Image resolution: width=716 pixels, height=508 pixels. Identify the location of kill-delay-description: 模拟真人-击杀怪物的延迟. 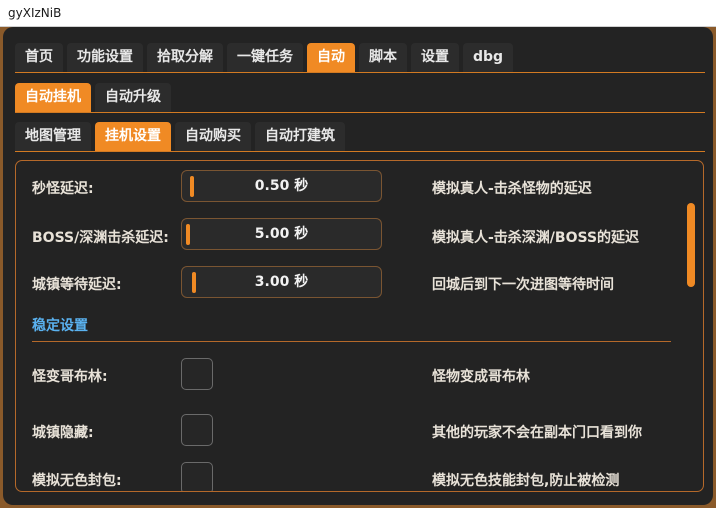
(512, 189).